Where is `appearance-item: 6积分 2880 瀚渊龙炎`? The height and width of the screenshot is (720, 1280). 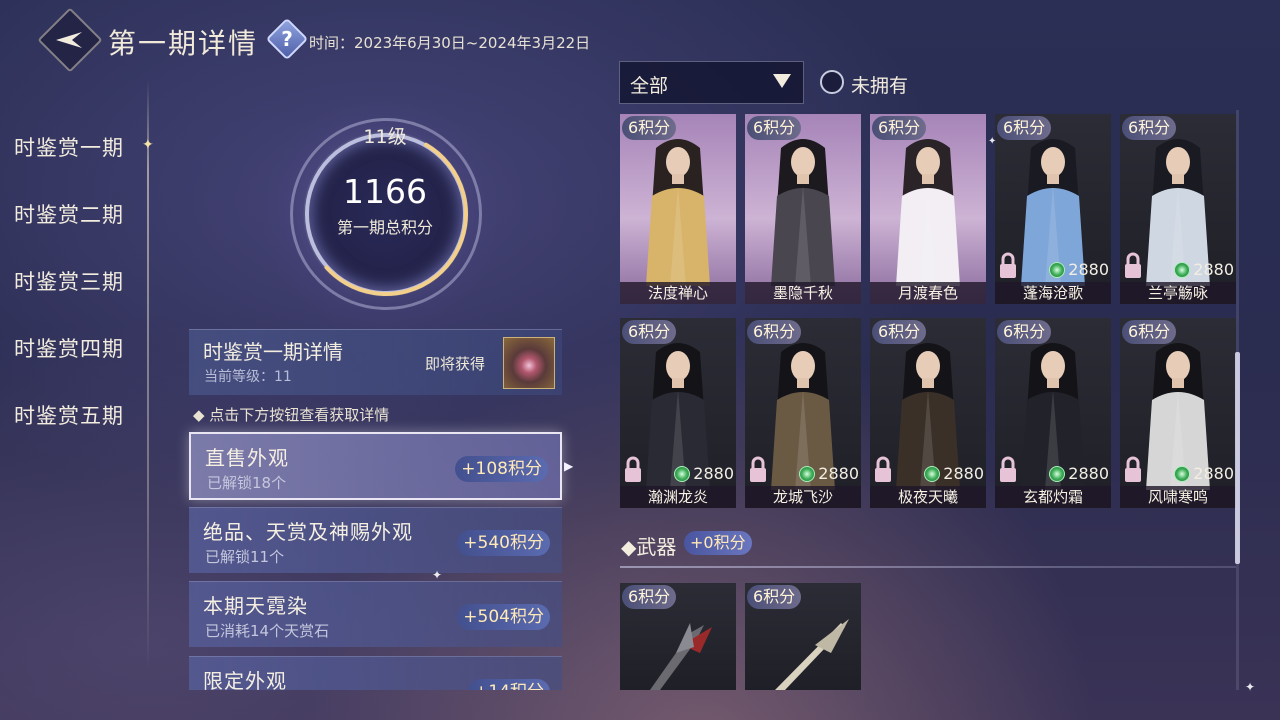
appearance-item: 6积分 2880 瀚渊龙炎 is located at coordinates (678, 413).